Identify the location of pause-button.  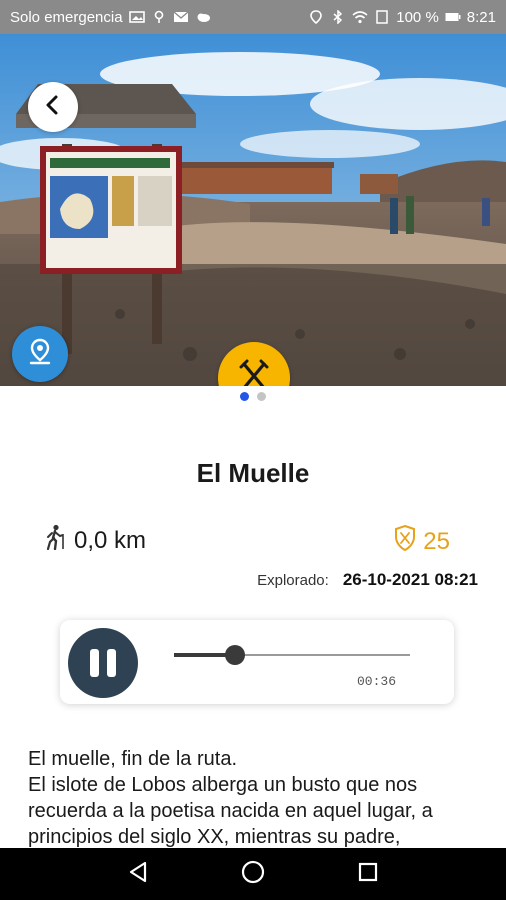
(103, 663).